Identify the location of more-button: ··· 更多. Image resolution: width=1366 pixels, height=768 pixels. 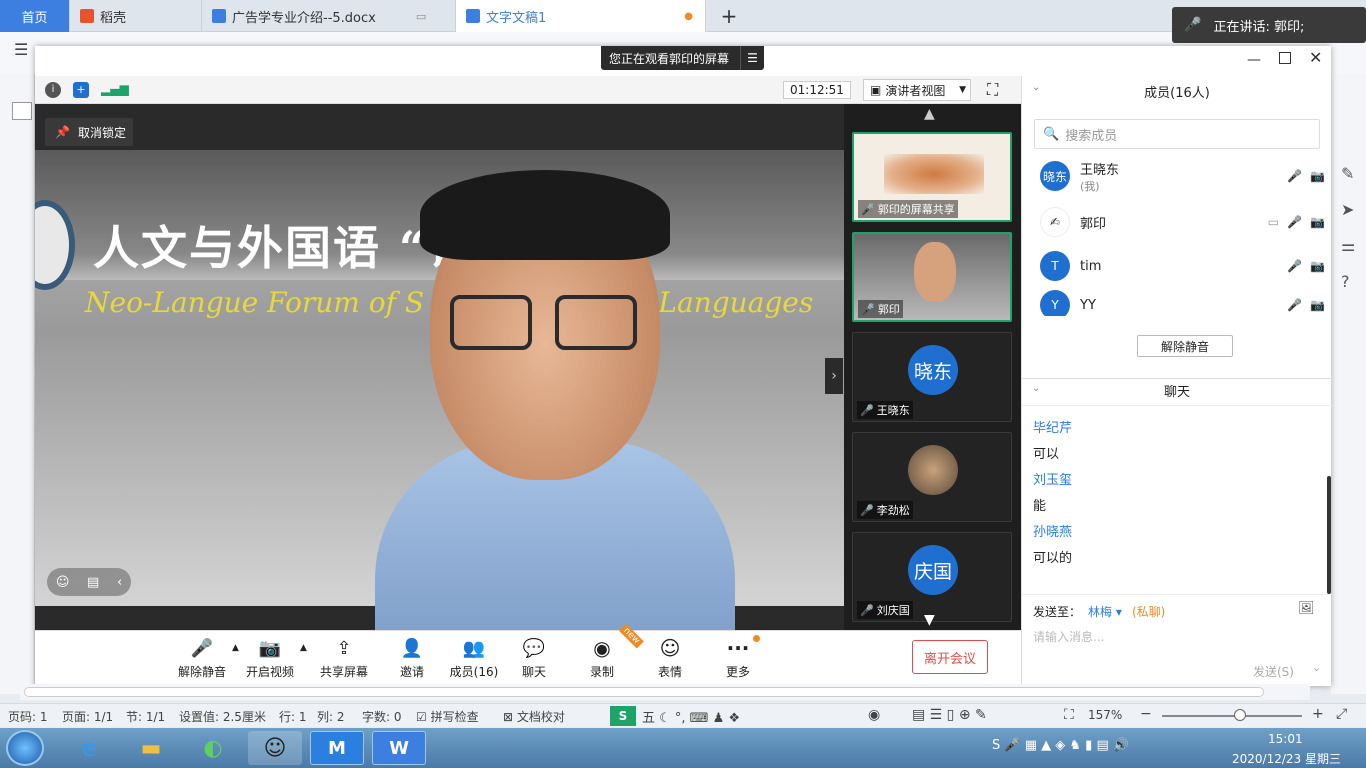
(738, 658).